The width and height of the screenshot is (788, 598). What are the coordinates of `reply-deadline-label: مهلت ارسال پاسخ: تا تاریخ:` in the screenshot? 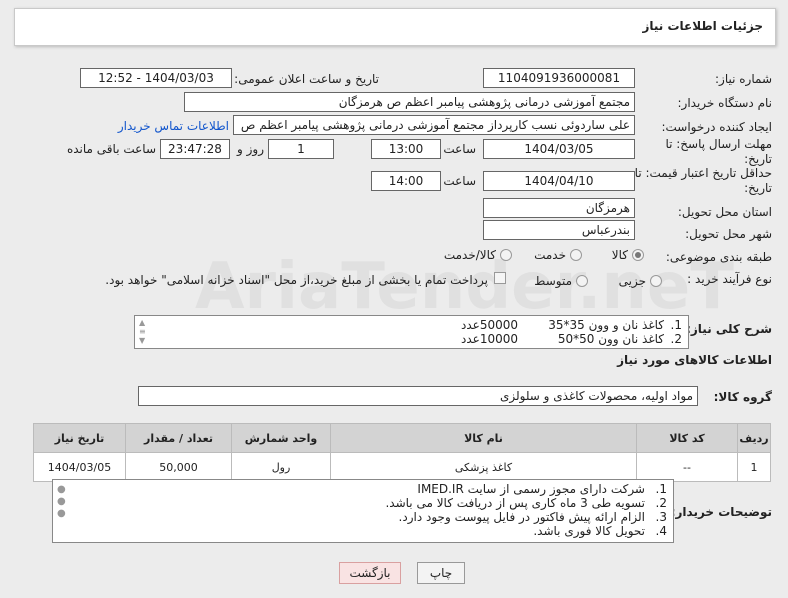 It's located at (718, 151).